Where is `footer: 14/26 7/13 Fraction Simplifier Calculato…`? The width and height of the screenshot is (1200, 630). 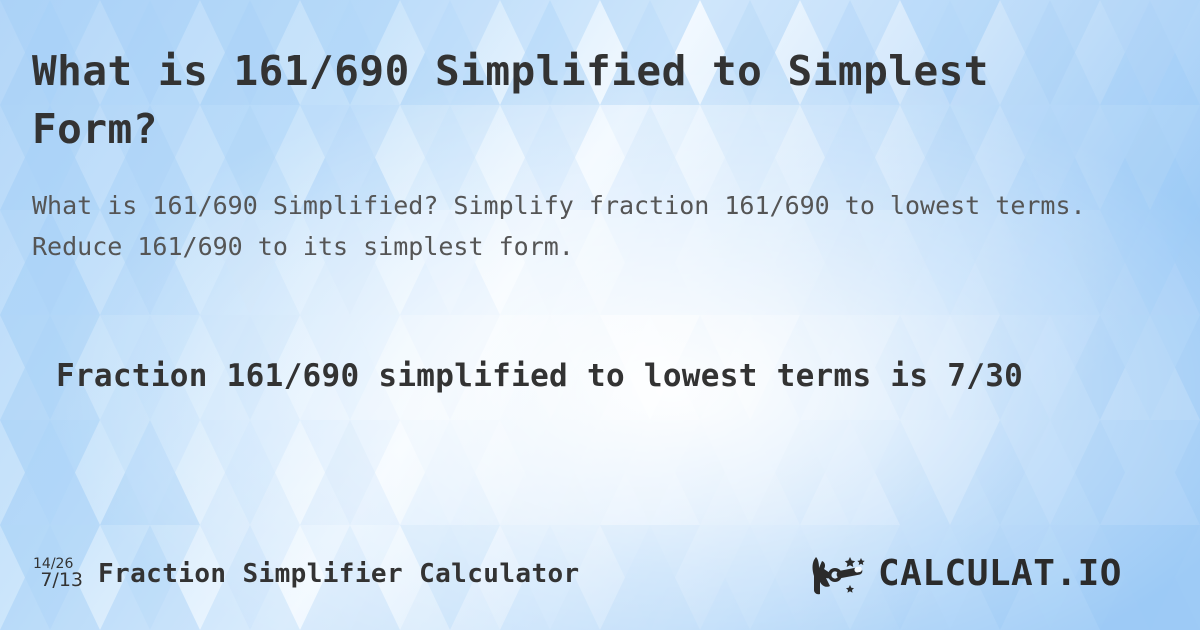 footer: 14/26 7/13 Fraction Simplifier Calculato… is located at coordinates (600, 574).